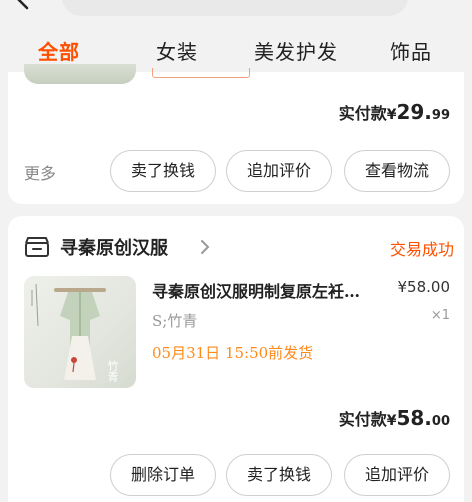  Describe the element at coordinates (421, 249) in the screenshot. I see `order-status: 交易成功` at that location.